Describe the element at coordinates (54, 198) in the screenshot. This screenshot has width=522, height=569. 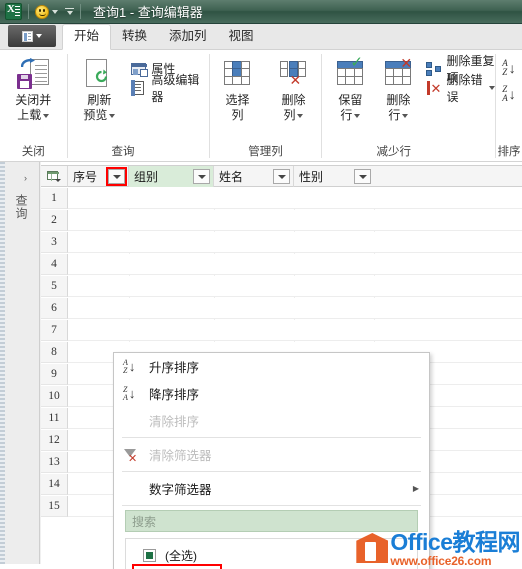
I see `row-number: 1` at that location.